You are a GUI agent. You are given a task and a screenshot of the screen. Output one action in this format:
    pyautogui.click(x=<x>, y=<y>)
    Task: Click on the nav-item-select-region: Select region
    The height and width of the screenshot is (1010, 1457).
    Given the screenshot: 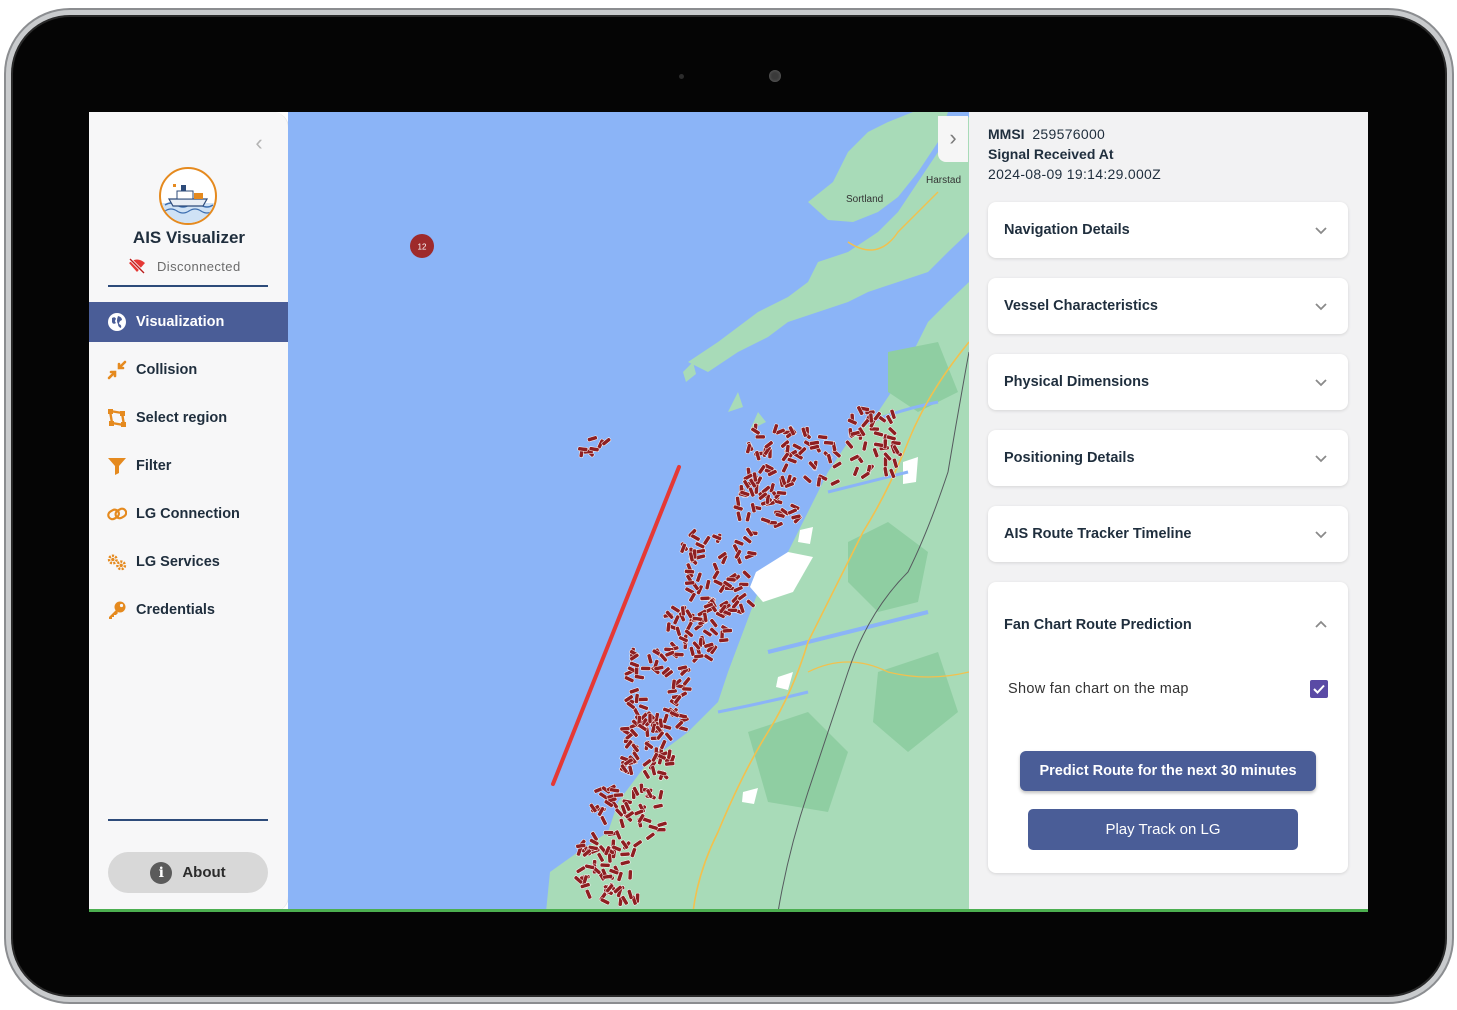 What is the action you would take?
    pyautogui.click(x=189, y=418)
    